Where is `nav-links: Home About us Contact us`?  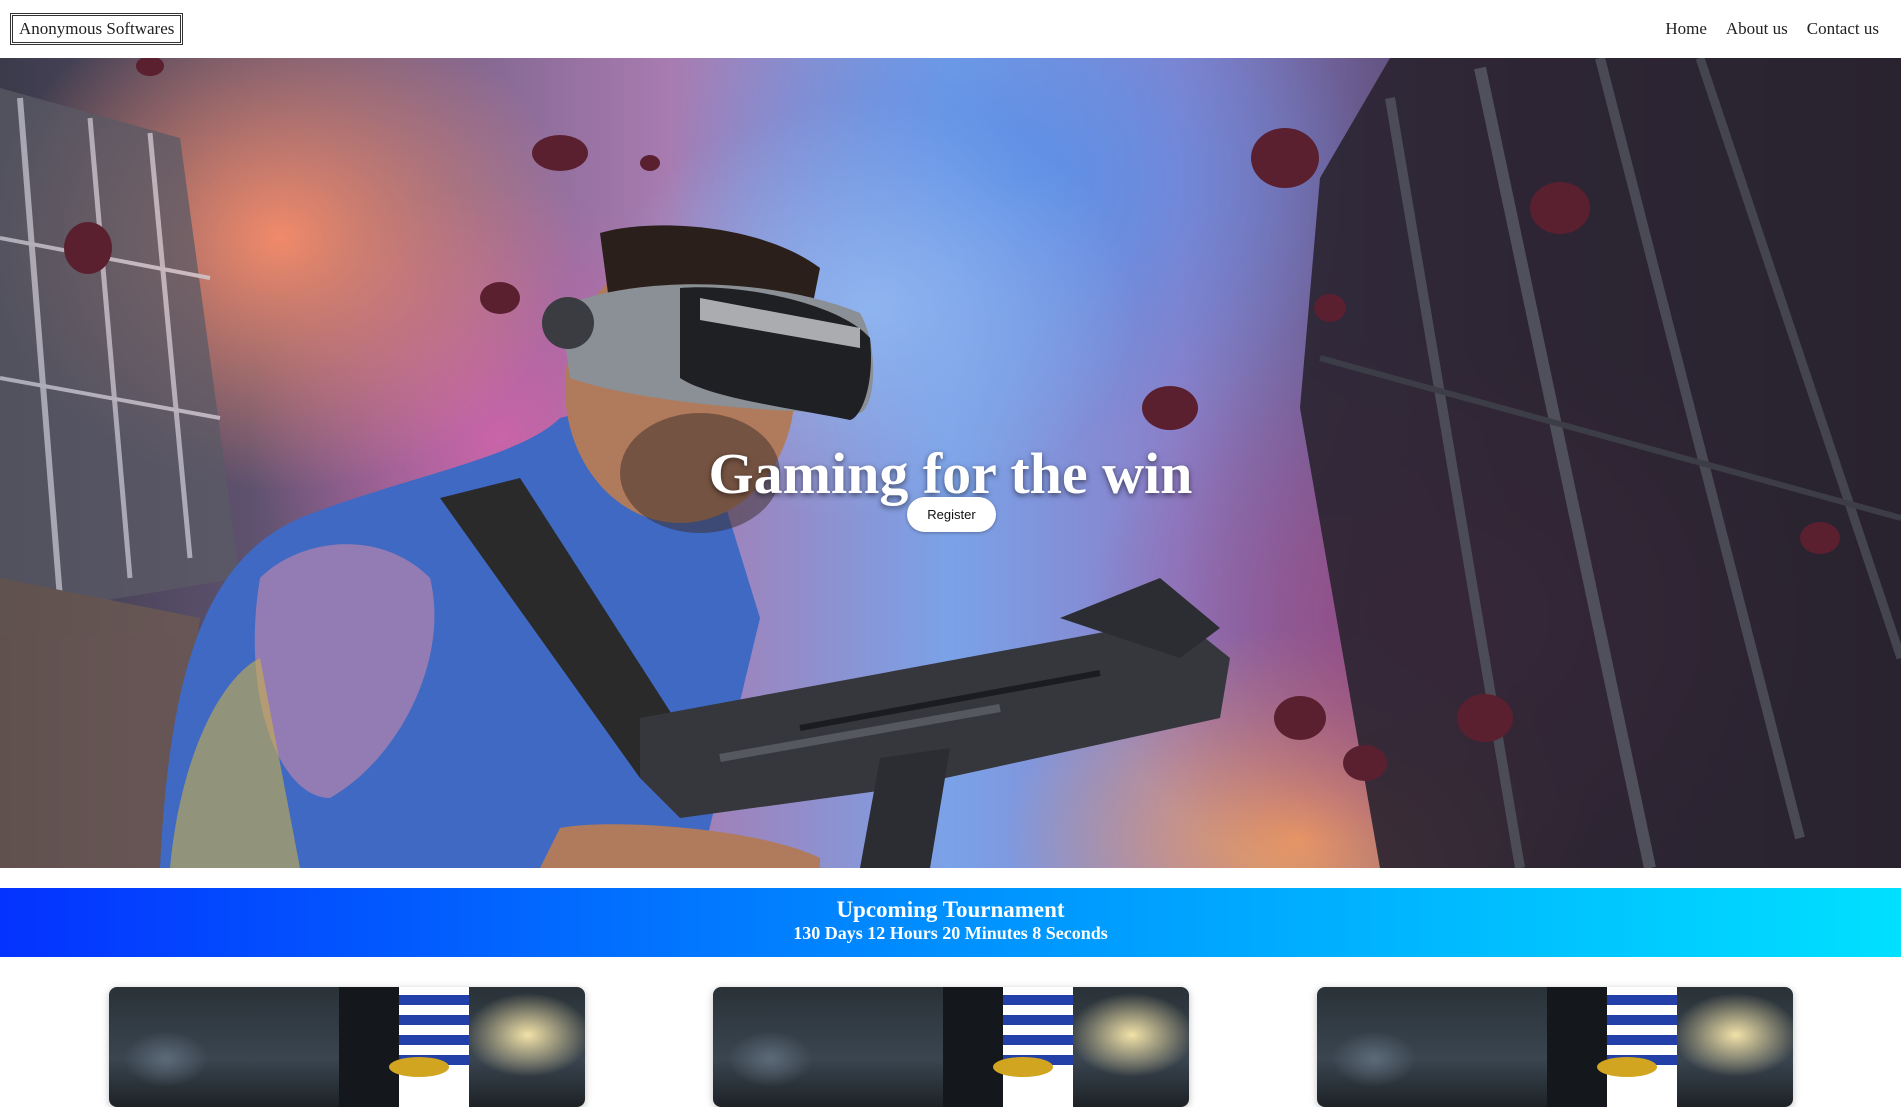
nav-links: Home About us Contact us is located at coordinates (1772, 29).